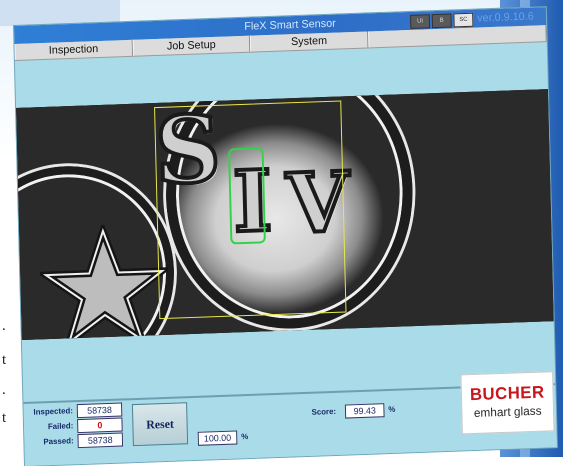  Describe the element at coordinates (245, 437) in the screenshot. I see `threshold-unit: %` at that location.